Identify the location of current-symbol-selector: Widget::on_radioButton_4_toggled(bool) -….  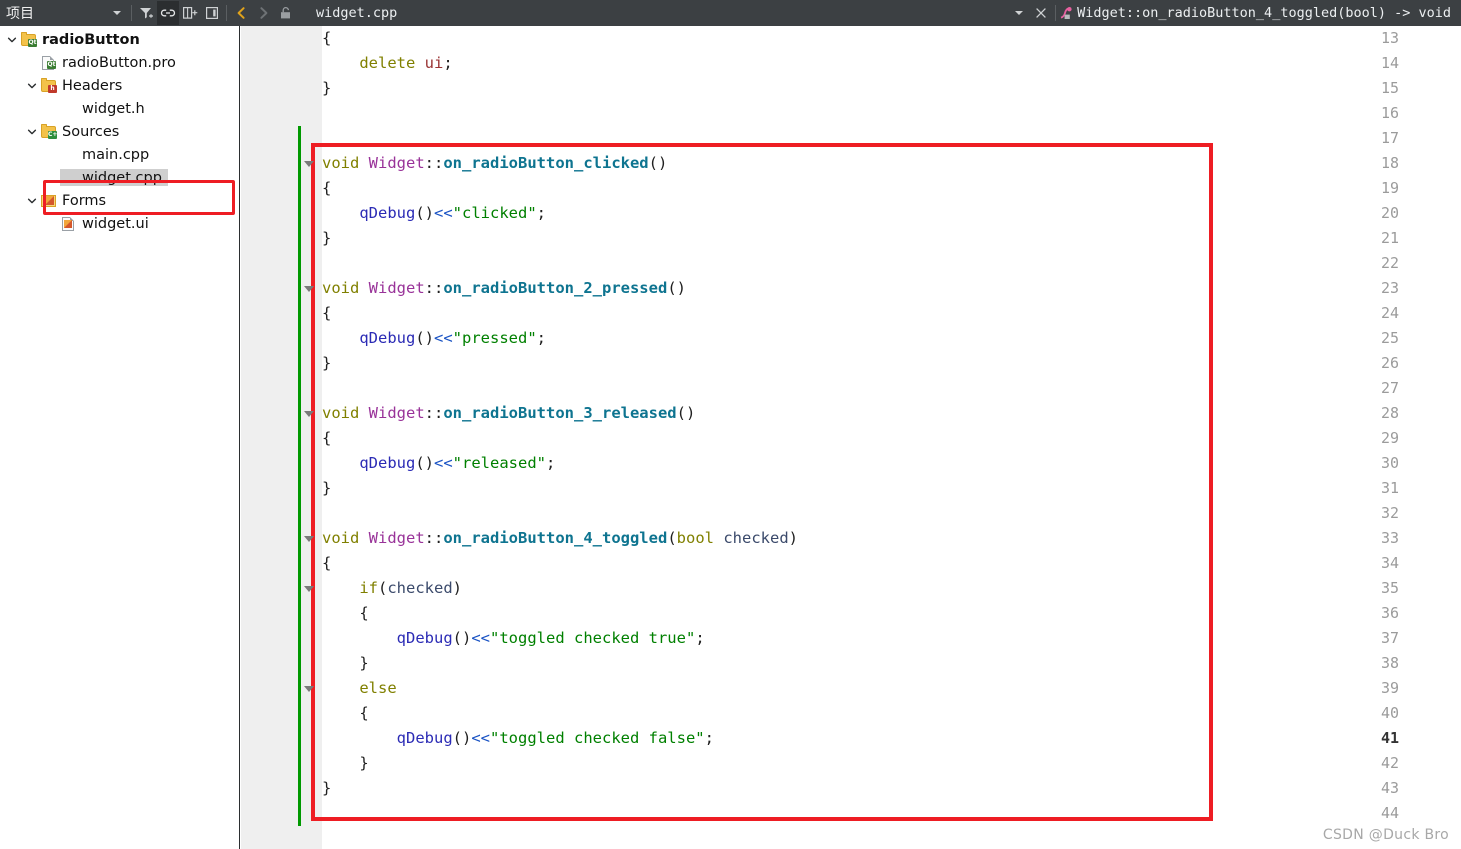
(1260, 13).